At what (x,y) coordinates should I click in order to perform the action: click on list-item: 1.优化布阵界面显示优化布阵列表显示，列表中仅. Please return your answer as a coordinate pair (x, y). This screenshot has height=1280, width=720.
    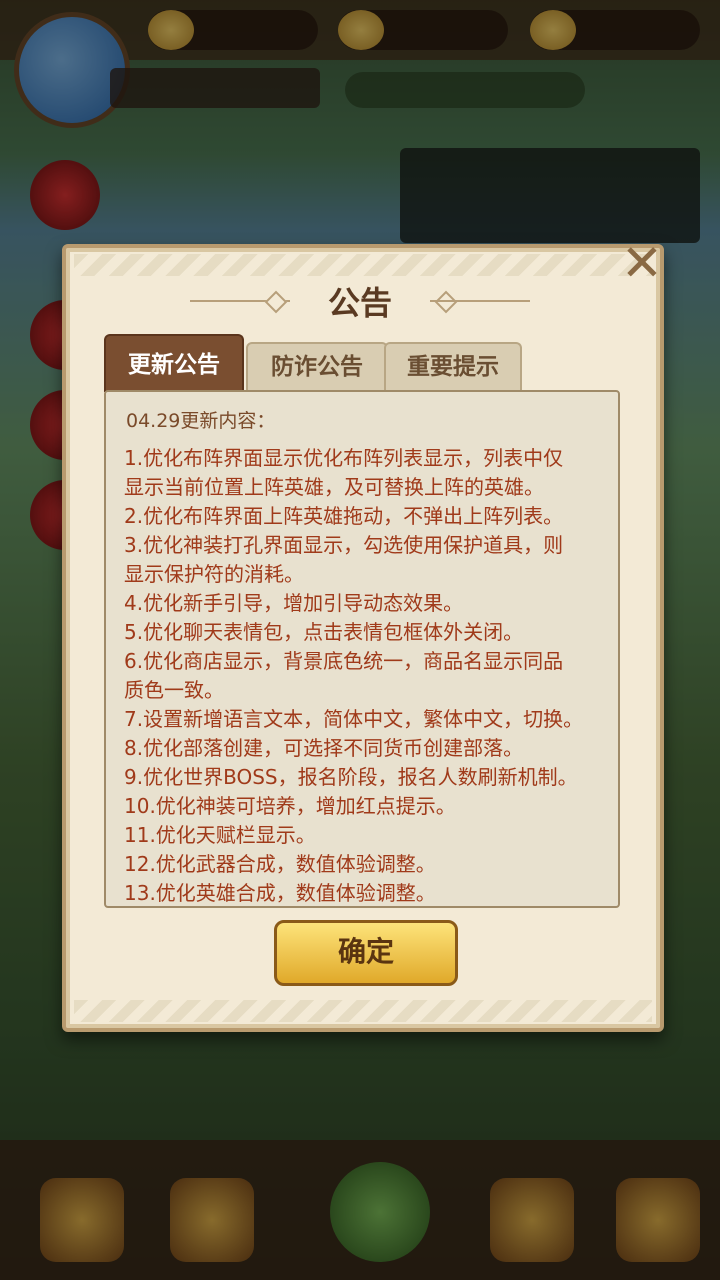
    Looking at the image, I should click on (344, 458).